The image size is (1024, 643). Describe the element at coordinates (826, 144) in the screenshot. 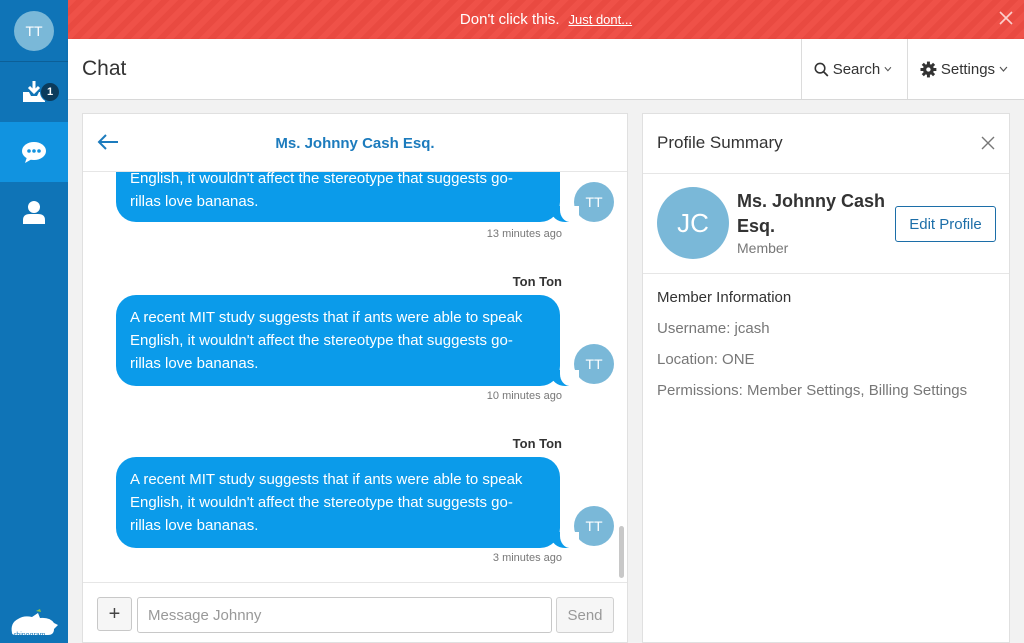

I see `profile-header: Profile Summary` at that location.